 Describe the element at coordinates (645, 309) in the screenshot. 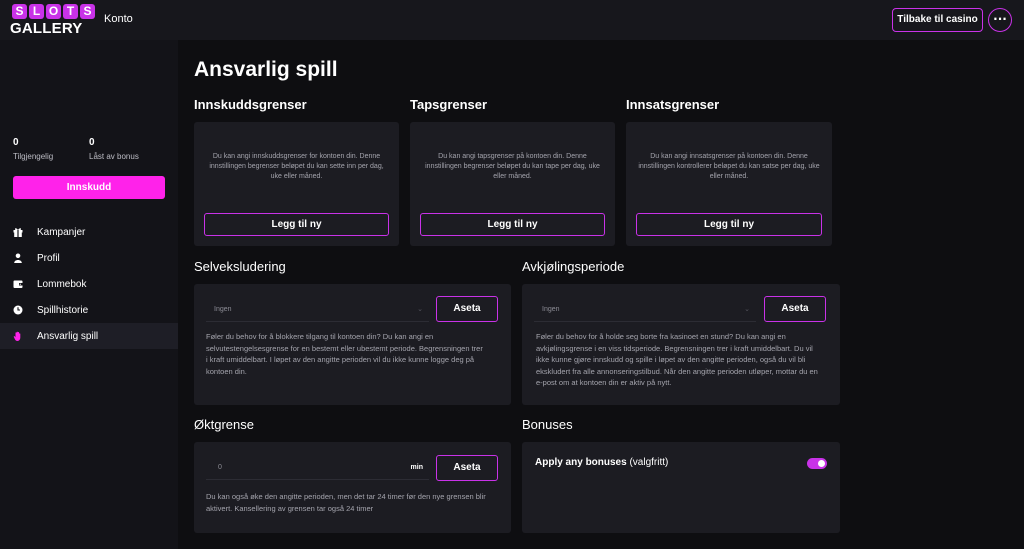

I see `cooling-period-select: Ingen ⌄` at that location.